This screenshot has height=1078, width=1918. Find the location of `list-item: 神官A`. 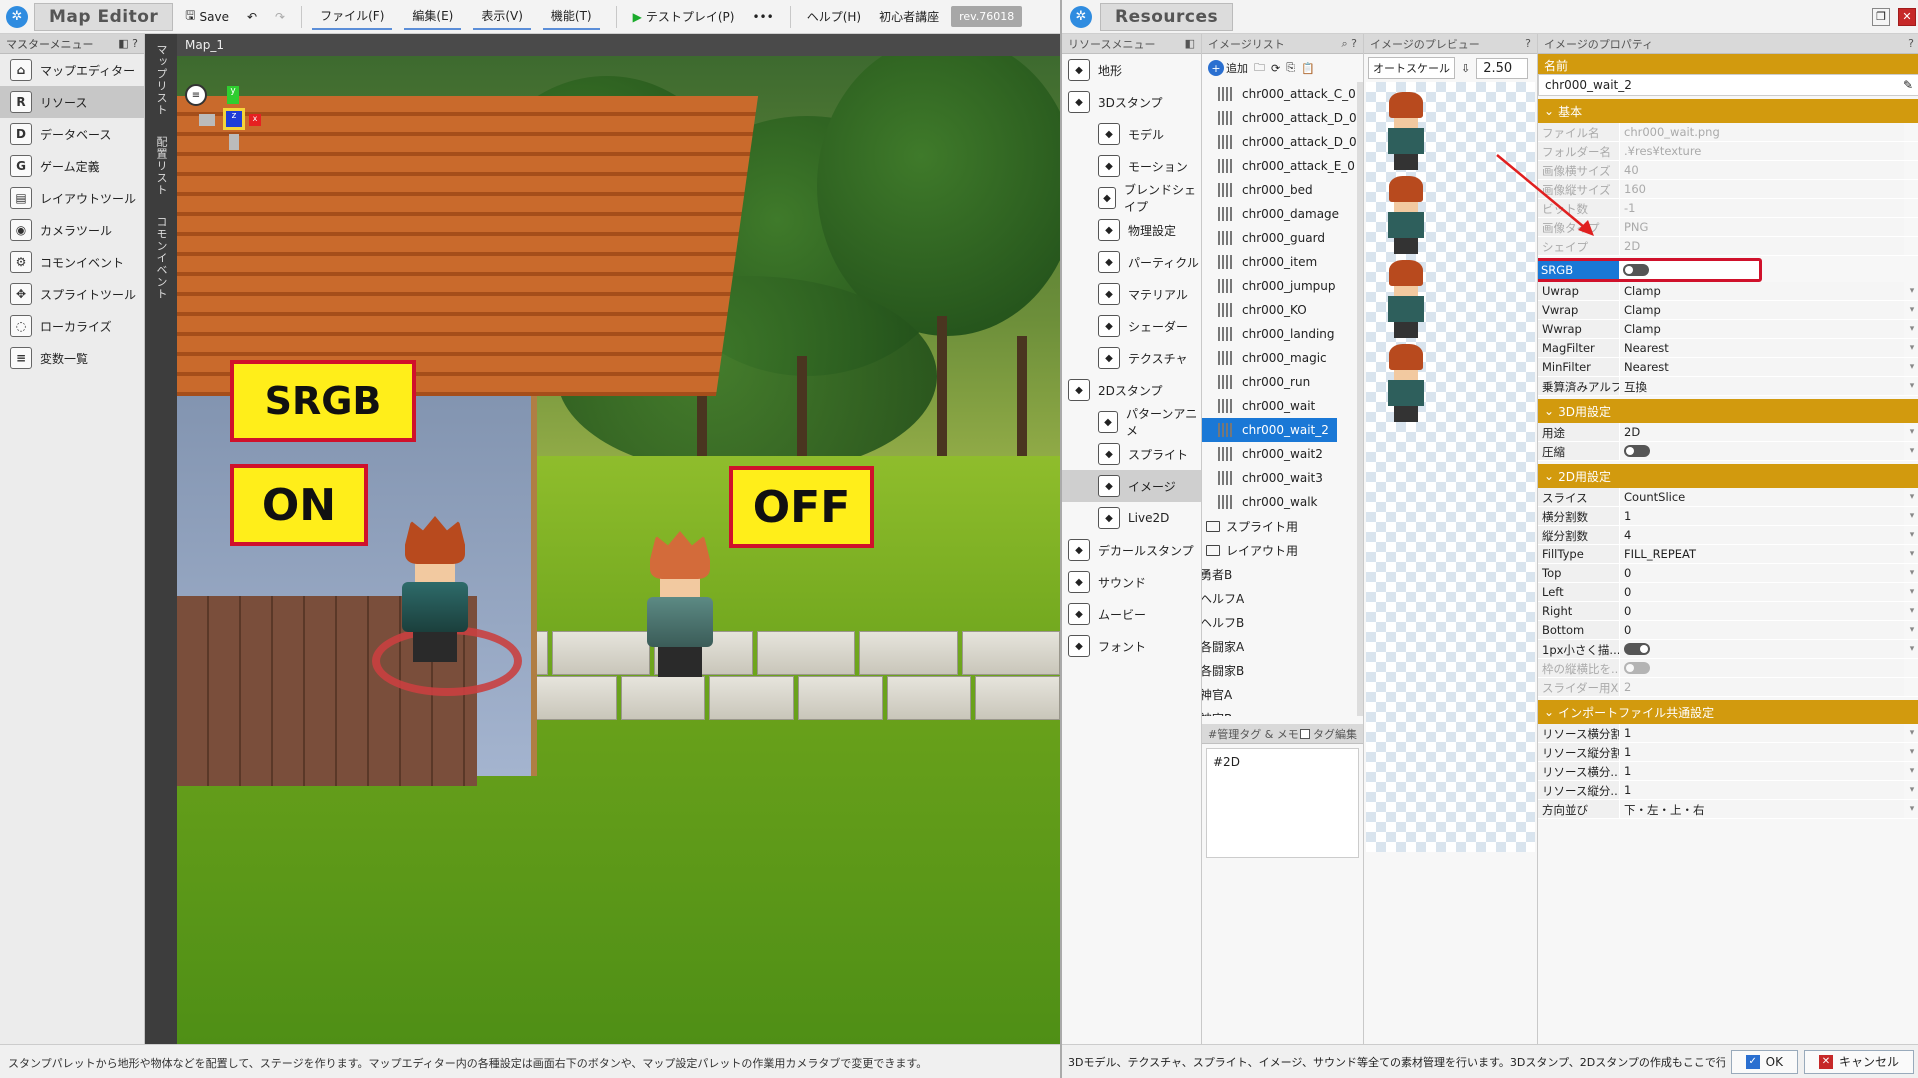

list-item: 神官A is located at coordinates (1279, 694).